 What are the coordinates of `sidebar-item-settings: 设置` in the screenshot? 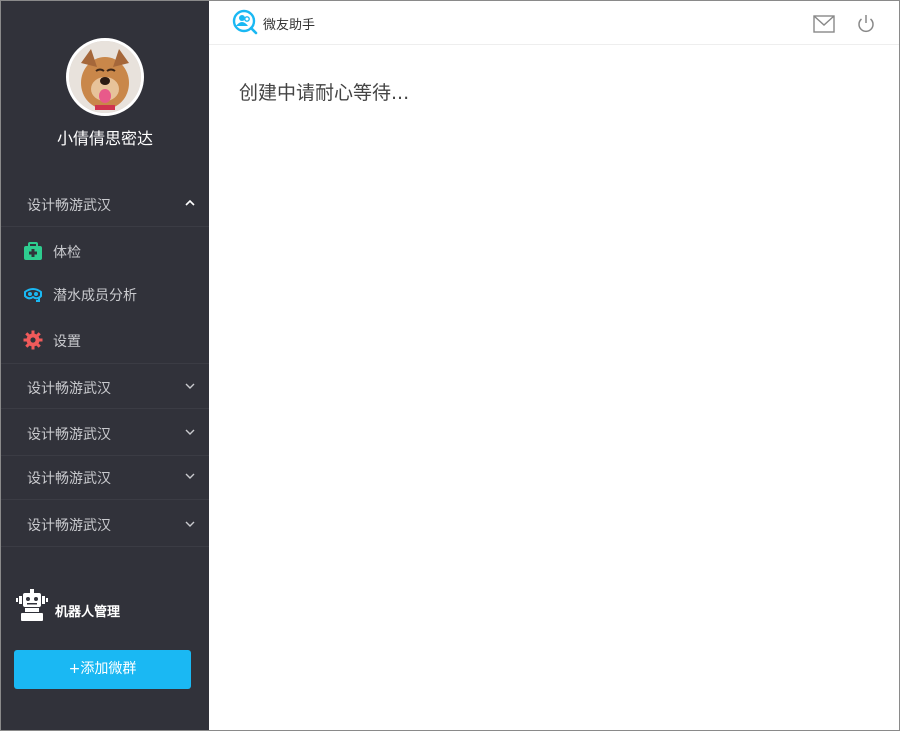 It's located at (105, 340).